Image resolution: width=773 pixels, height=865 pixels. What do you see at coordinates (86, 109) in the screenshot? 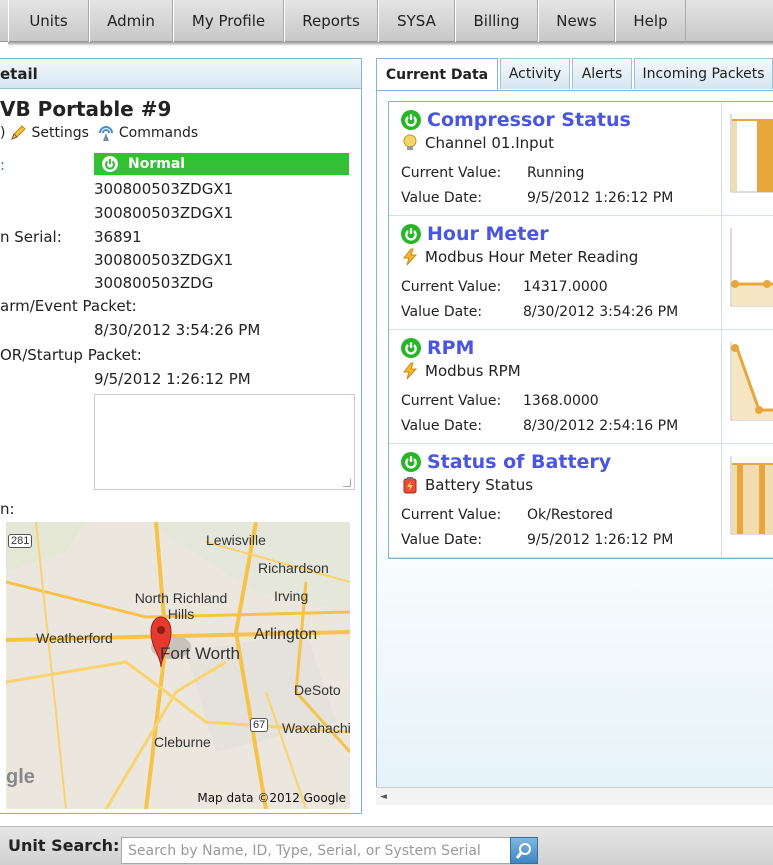
I see `unit-title: VB Portable #9` at bounding box center [86, 109].